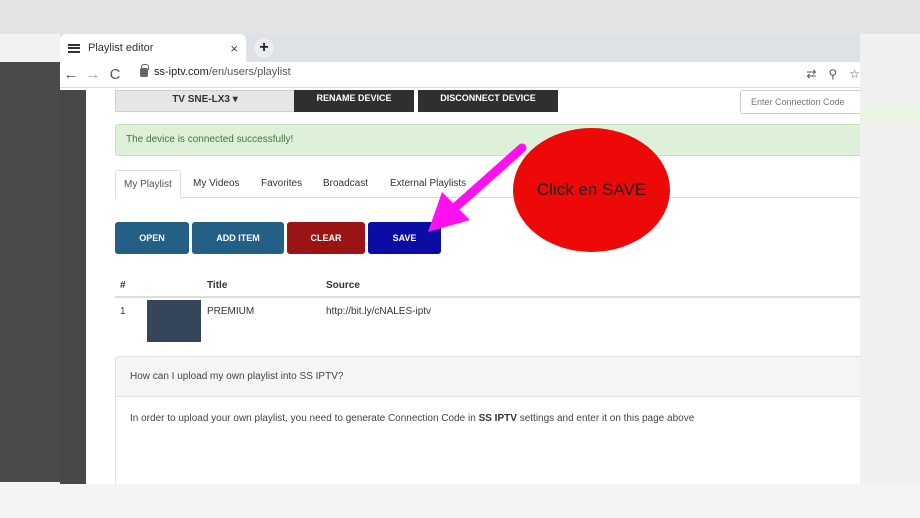  Describe the element at coordinates (238, 238) in the screenshot. I see `add-item-button: ADD ITEM` at that location.